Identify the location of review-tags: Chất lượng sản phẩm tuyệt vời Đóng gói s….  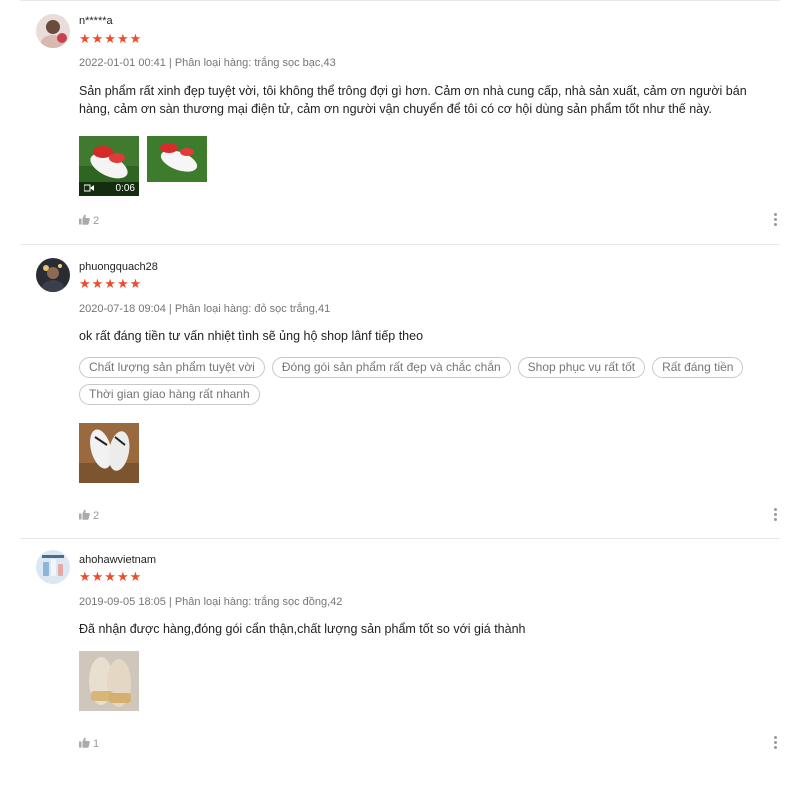
(424, 381).